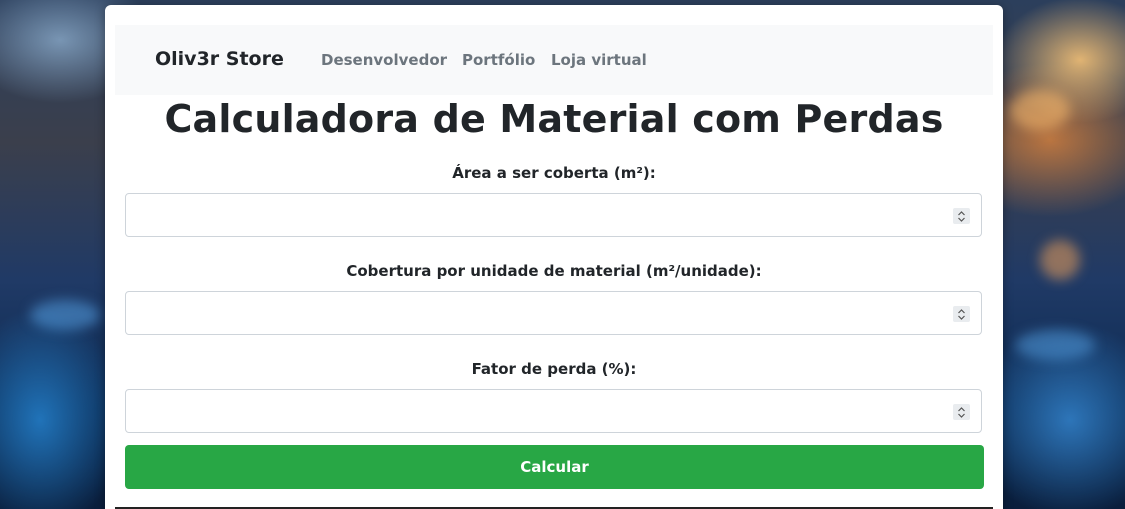 This screenshot has width=1125, height=509. I want to click on nav-link-desenvolvedor: Desenvolvedor, so click(384, 60).